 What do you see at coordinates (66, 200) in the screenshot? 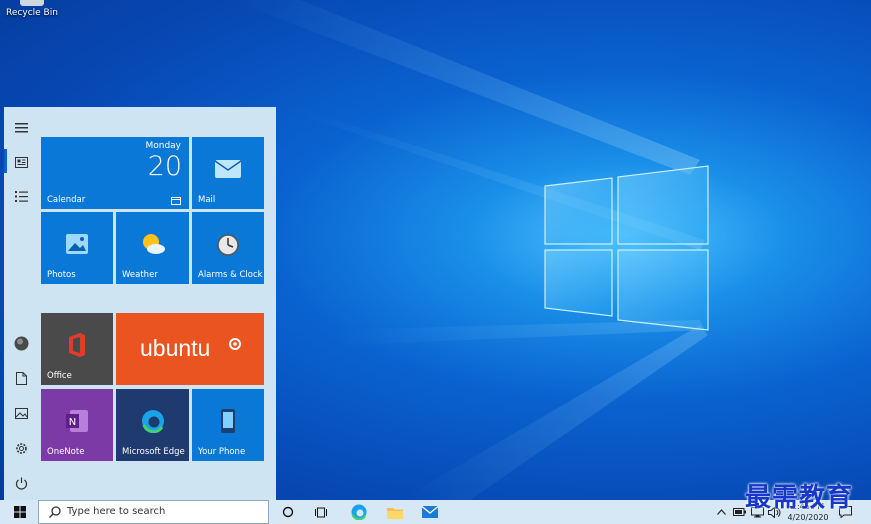
I see `tile-calendar-label: Calendar` at bounding box center [66, 200].